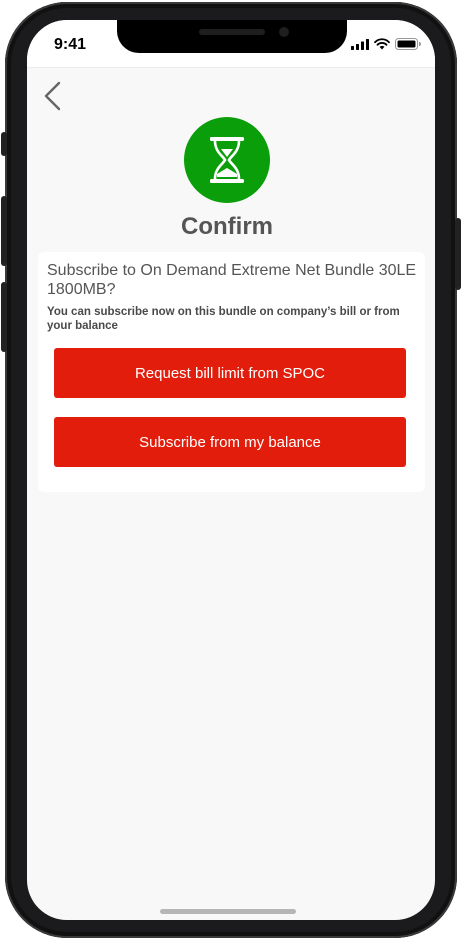 This screenshot has width=462, height=941. I want to click on subscribe-from-balance-button: Subscribe from my balance, so click(230, 442).